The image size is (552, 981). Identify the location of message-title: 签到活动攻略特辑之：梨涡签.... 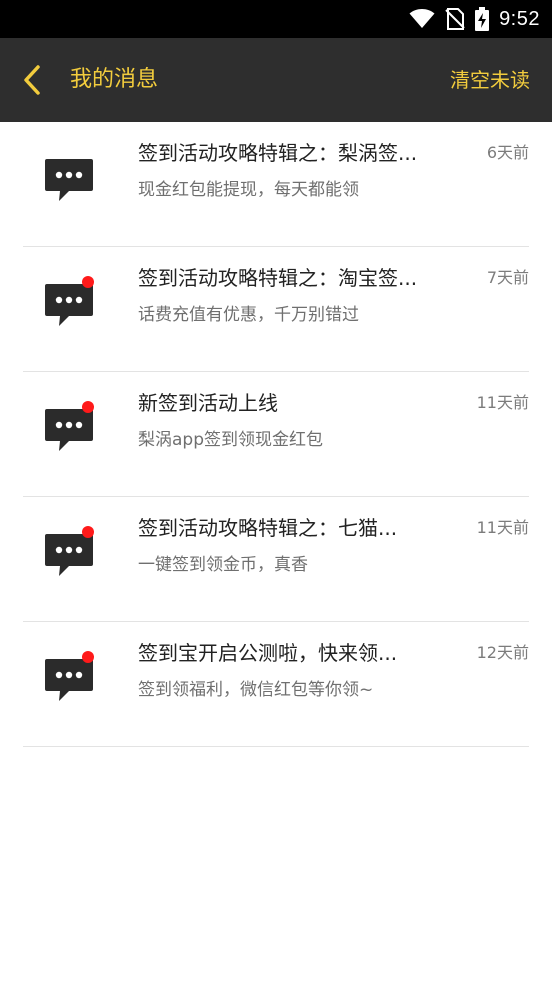
(278, 153).